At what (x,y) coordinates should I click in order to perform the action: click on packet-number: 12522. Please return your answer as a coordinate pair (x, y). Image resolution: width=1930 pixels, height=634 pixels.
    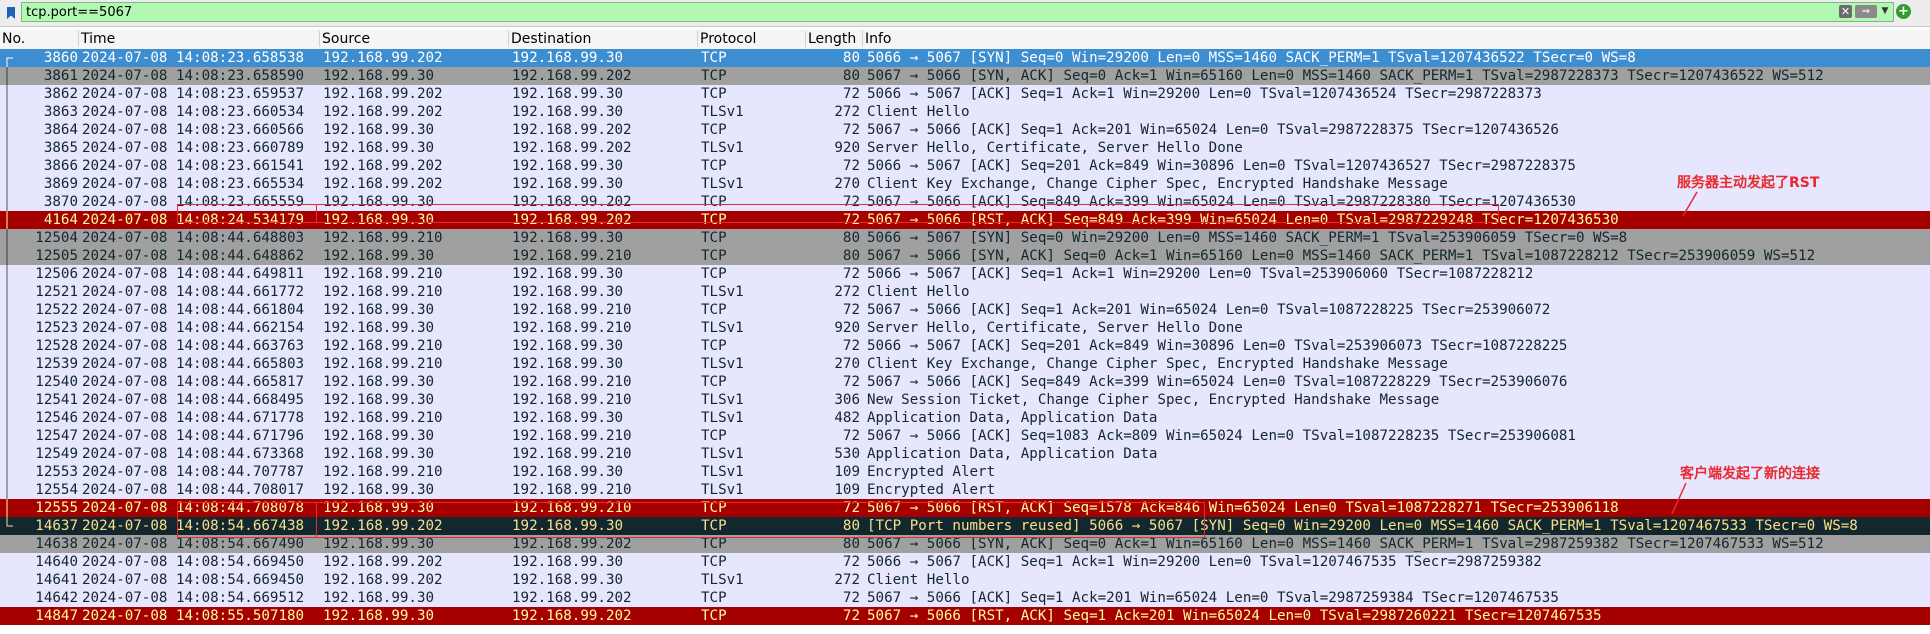
    Looking at the image, I should click on (56, 310).